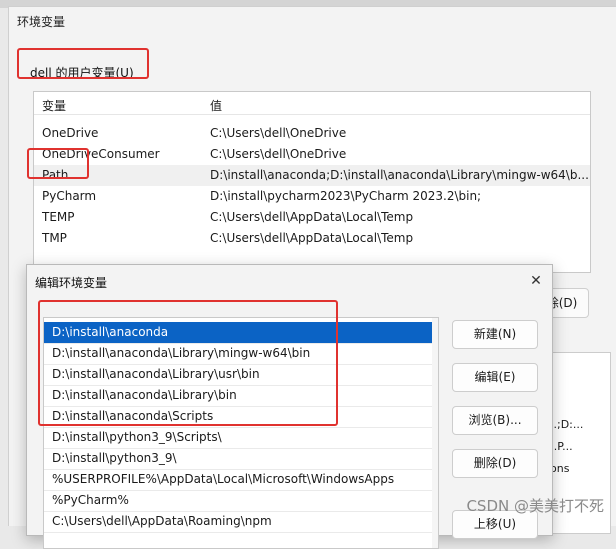 This screenshot has height=549, width=616. I want to click on path-entry: %PyCharm%, so click(90, 500).